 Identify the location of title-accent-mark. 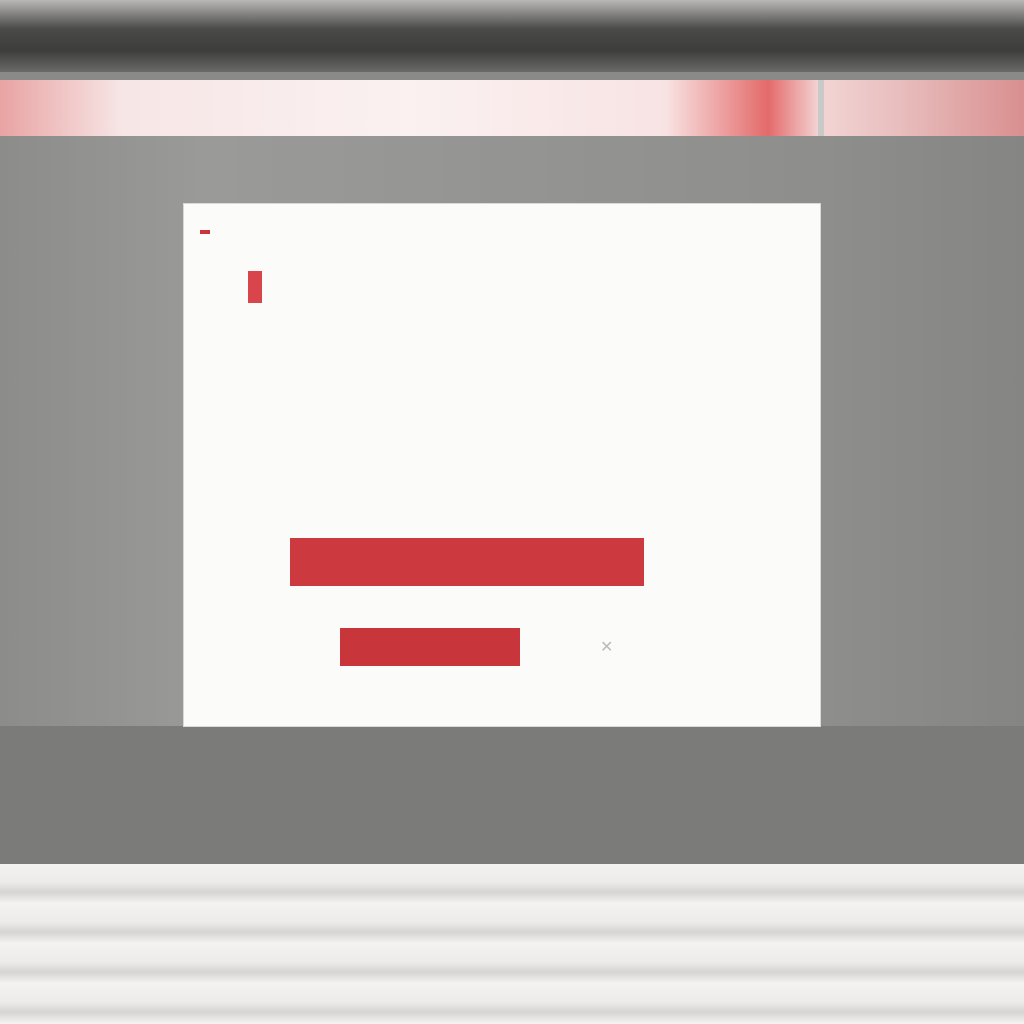
(255, 286).